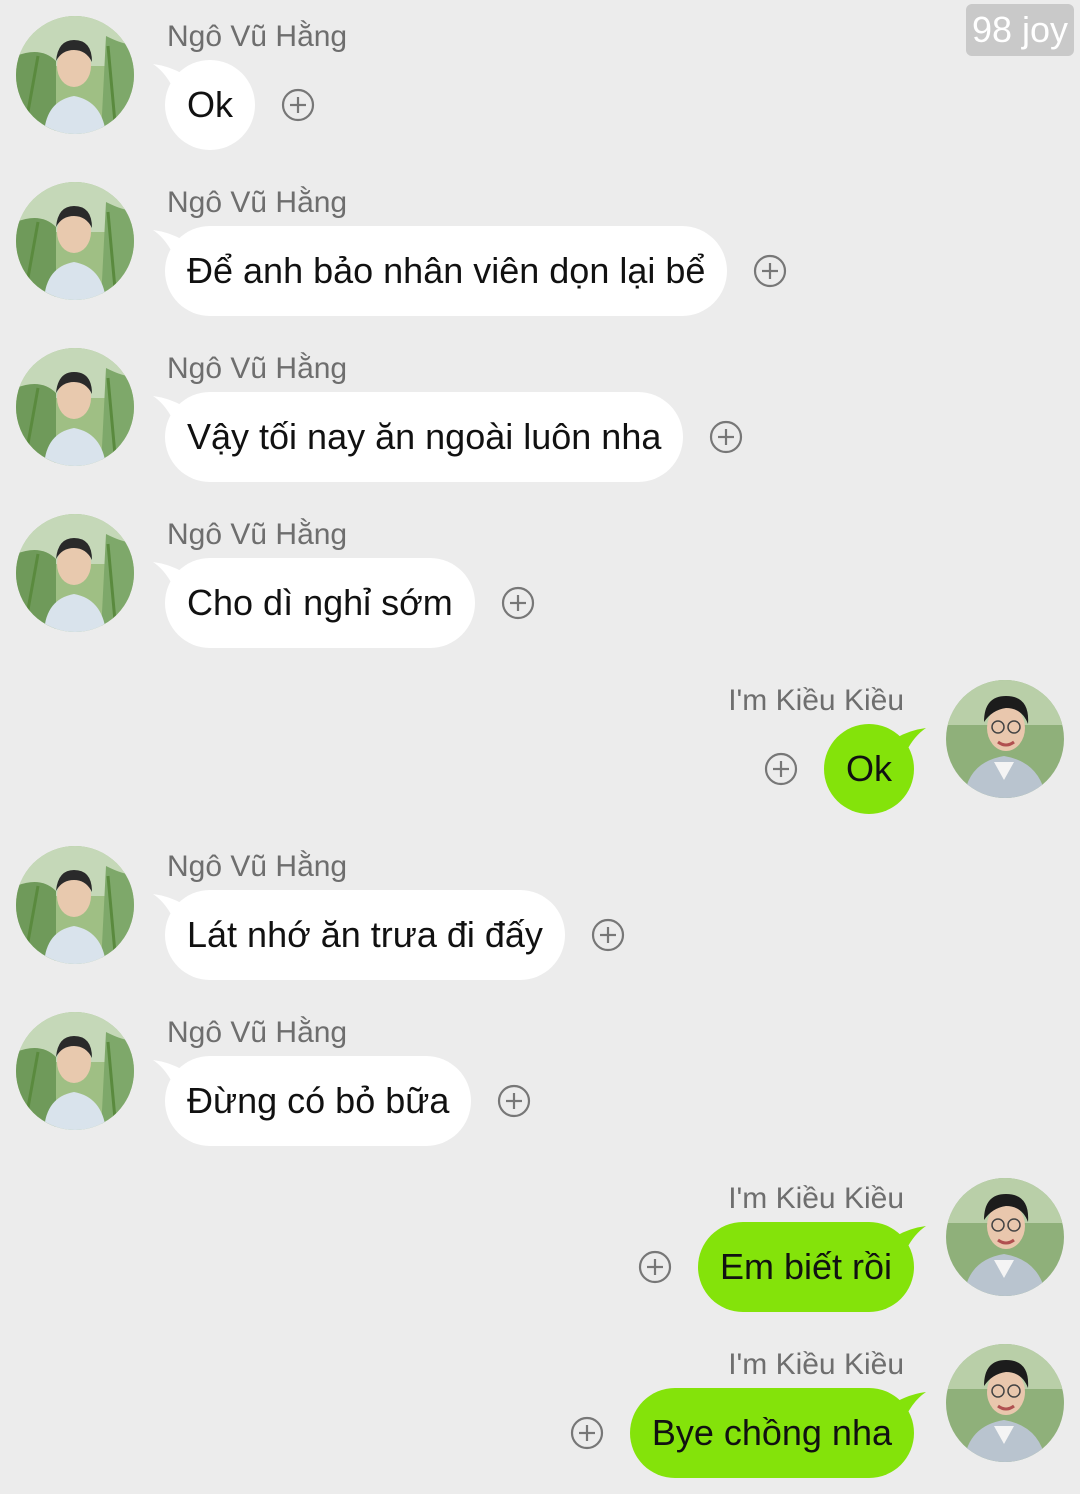 The image size is (1080, 1494). What do you see at coordinates (424, 436) in the screenshot?
I see `message-text: Vậy tối nay ăn ngoài luôn nha` at bounding box center [424, 436].